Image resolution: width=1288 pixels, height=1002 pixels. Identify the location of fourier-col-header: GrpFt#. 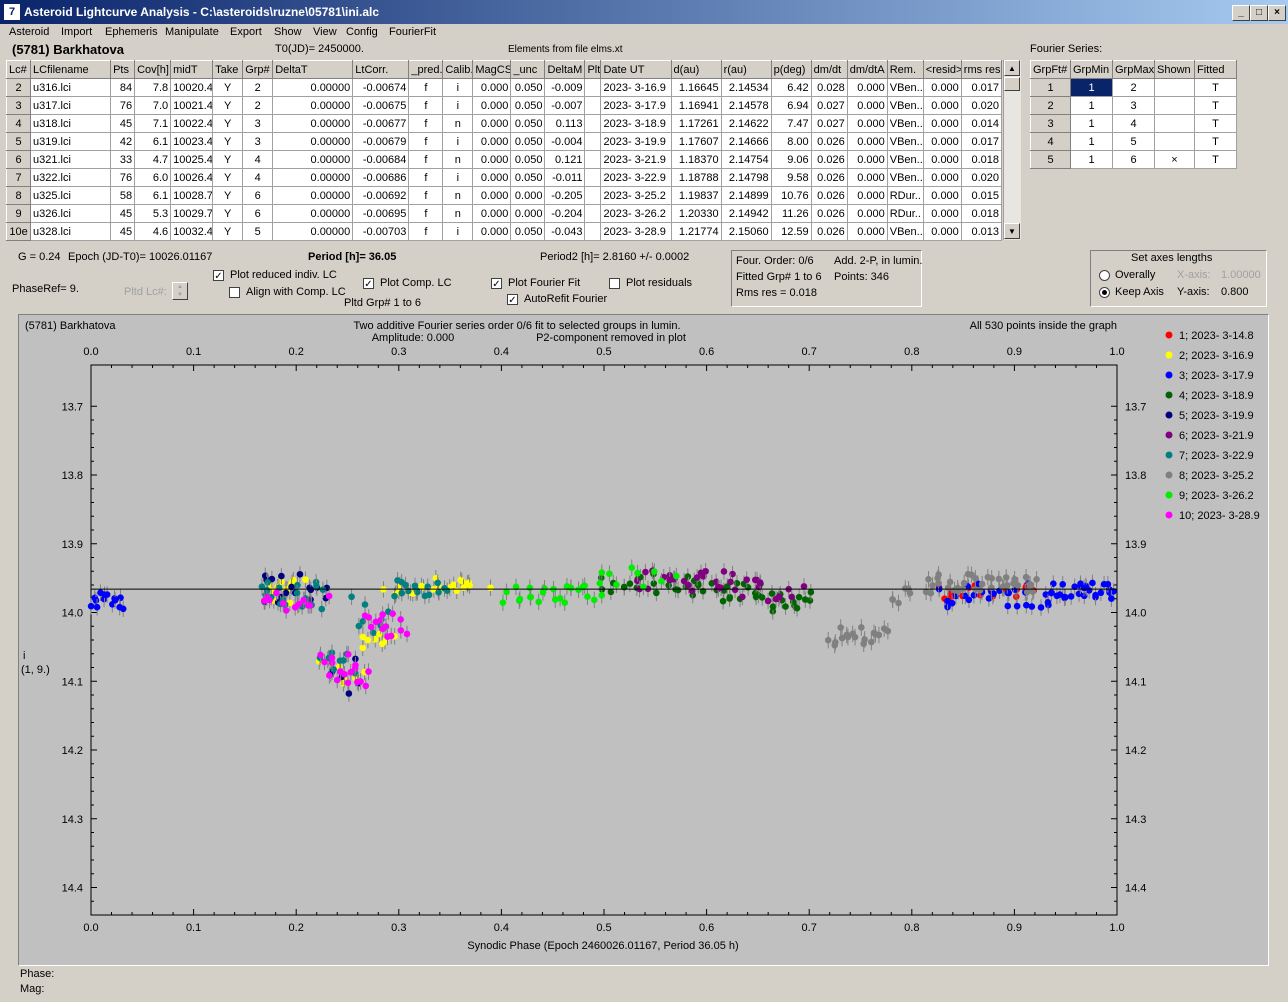
(1050, 69).